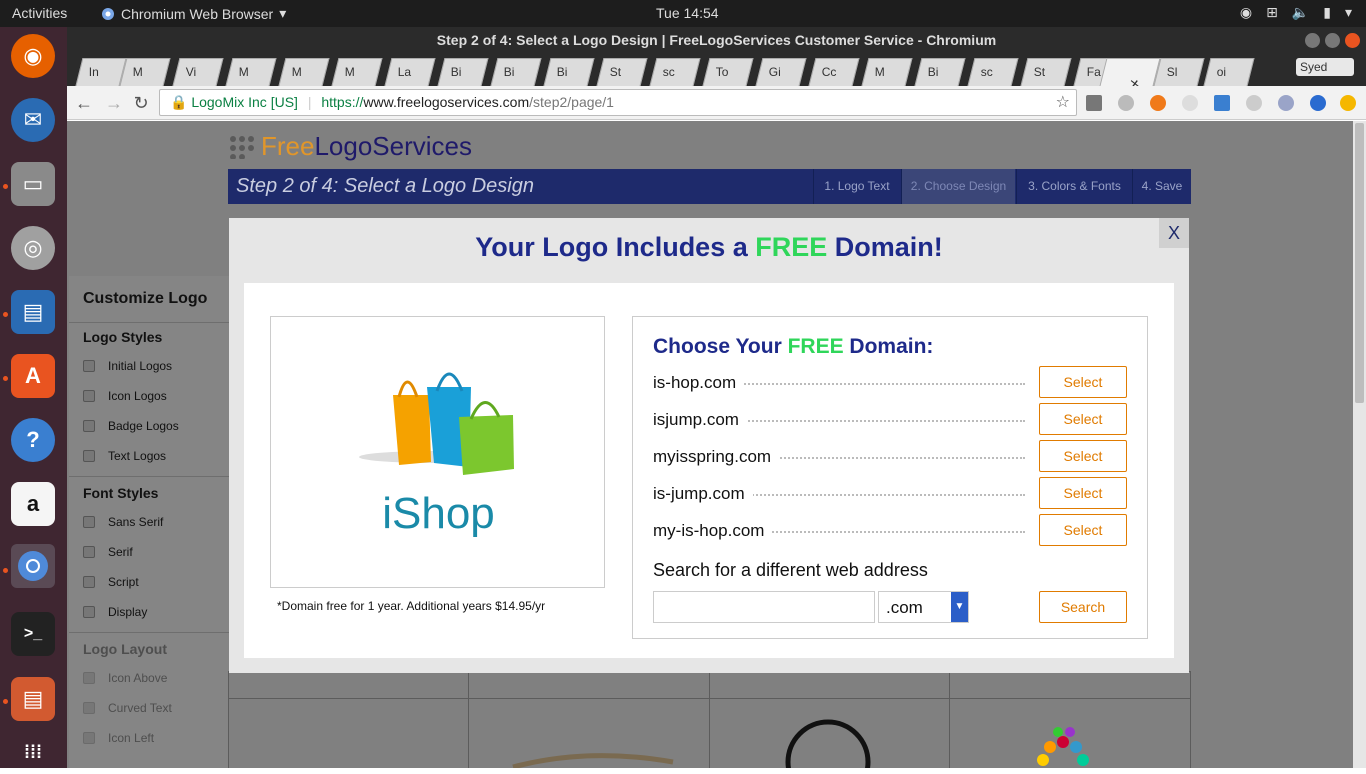  I want to click on profile-button: Syed, so click(1325, 67).